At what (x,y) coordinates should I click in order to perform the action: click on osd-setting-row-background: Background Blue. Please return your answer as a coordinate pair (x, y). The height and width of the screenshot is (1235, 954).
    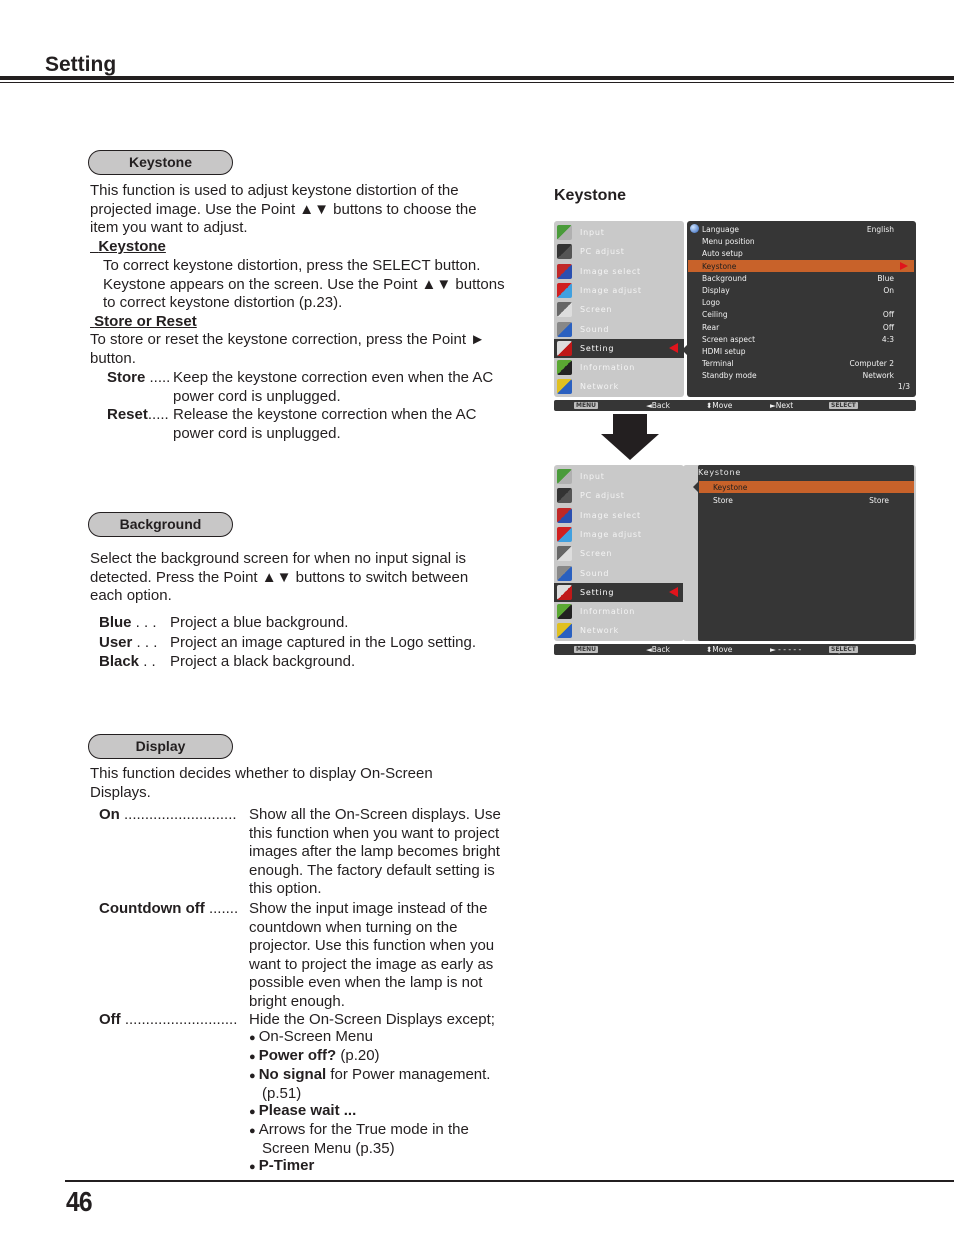
    Looking at the image, I should click on (801, 278).